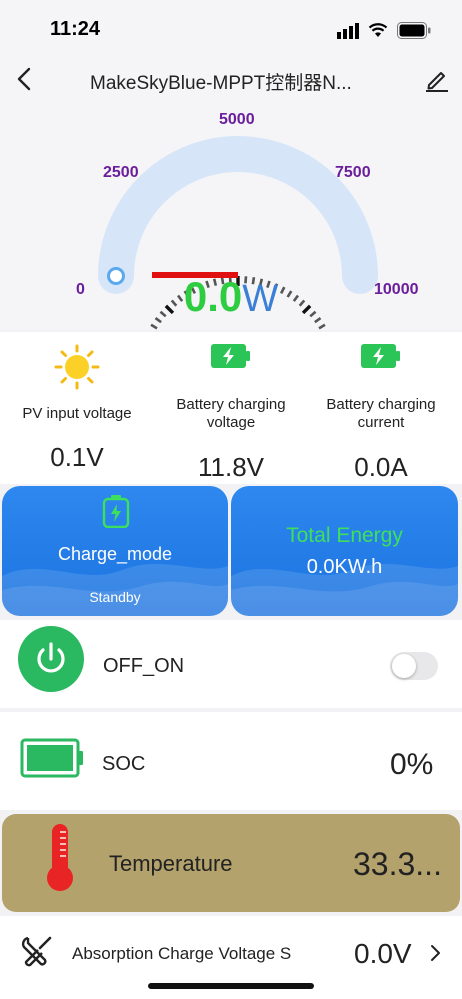  I want to click on gauge-tick-label: 7500, so click(353, 172).